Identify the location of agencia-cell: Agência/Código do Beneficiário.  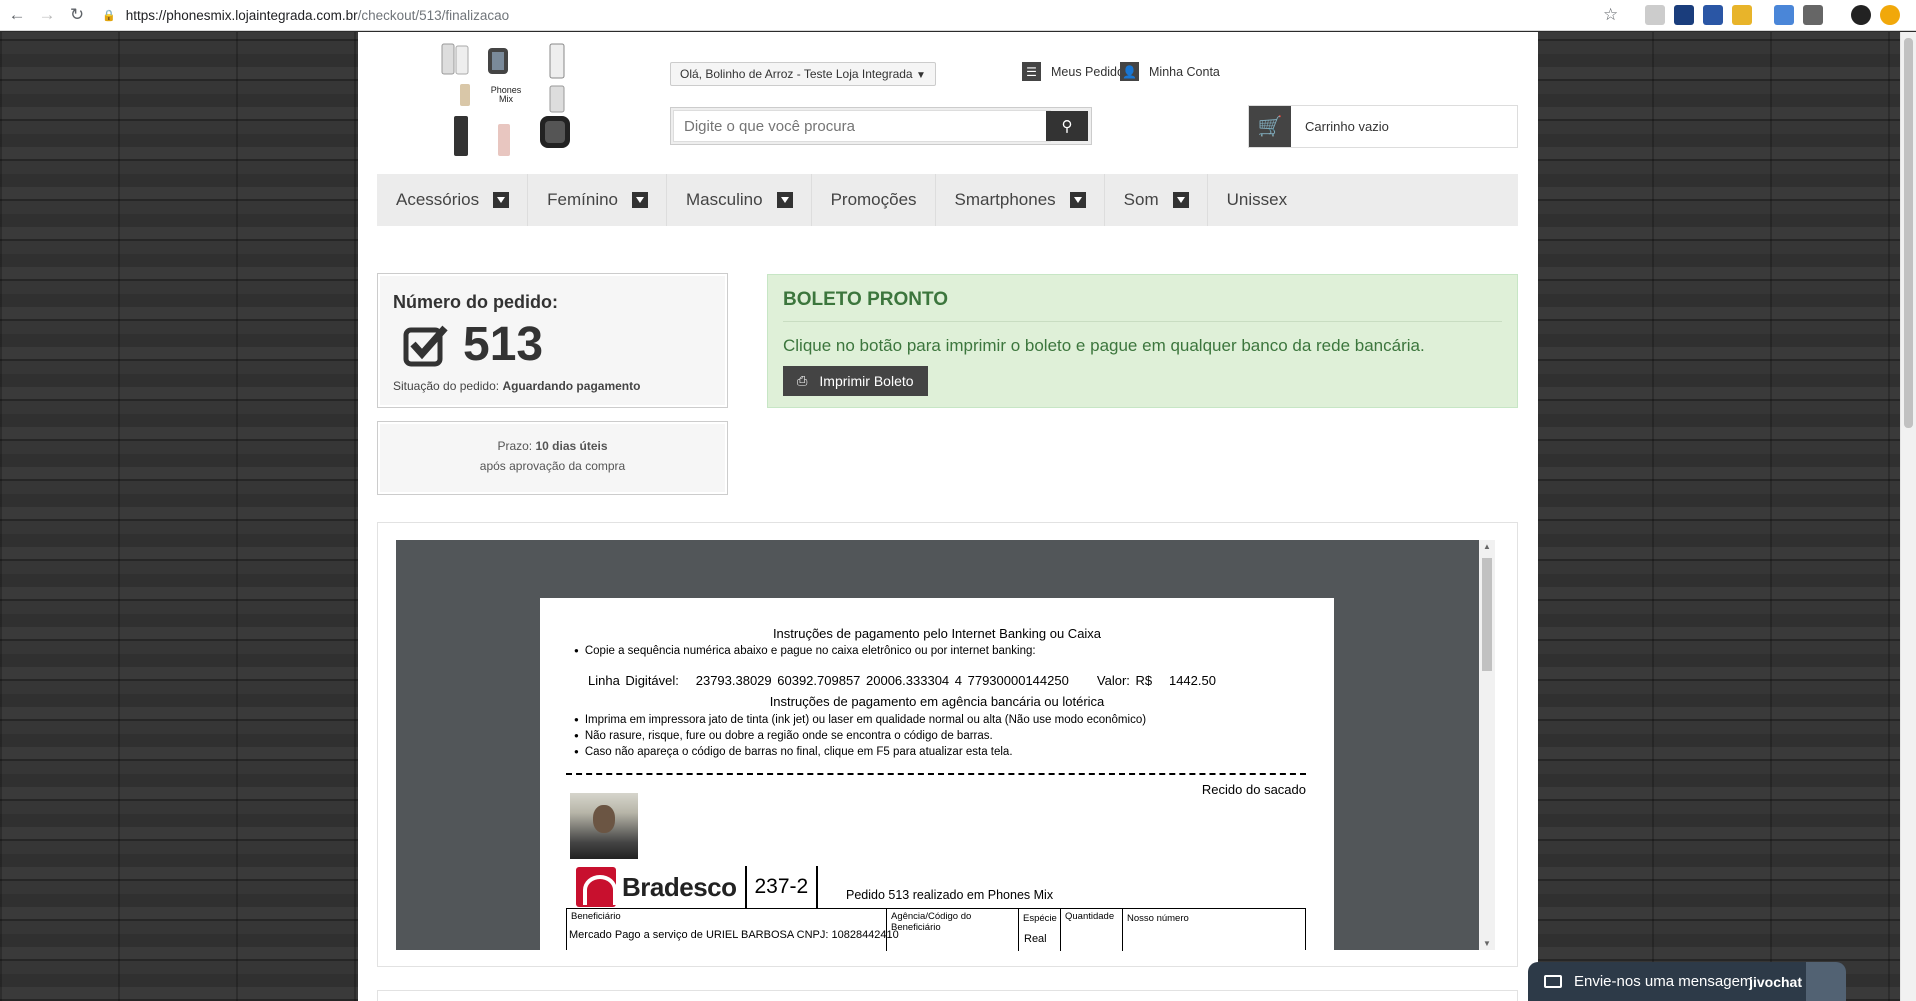
(953, 930).